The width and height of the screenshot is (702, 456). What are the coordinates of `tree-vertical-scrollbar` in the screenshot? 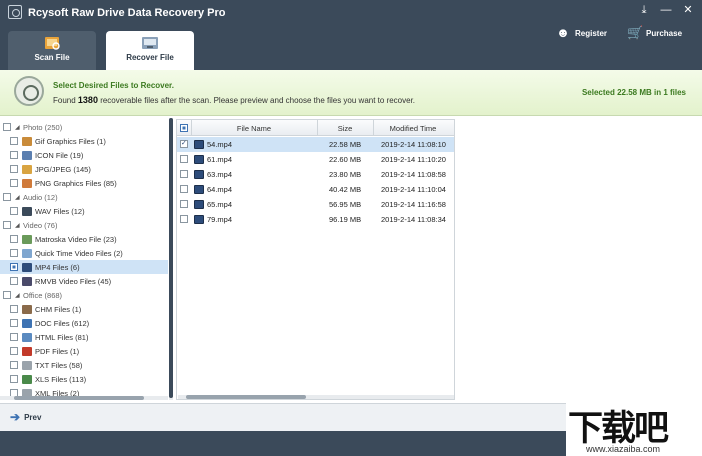 It's located at (171, 259).